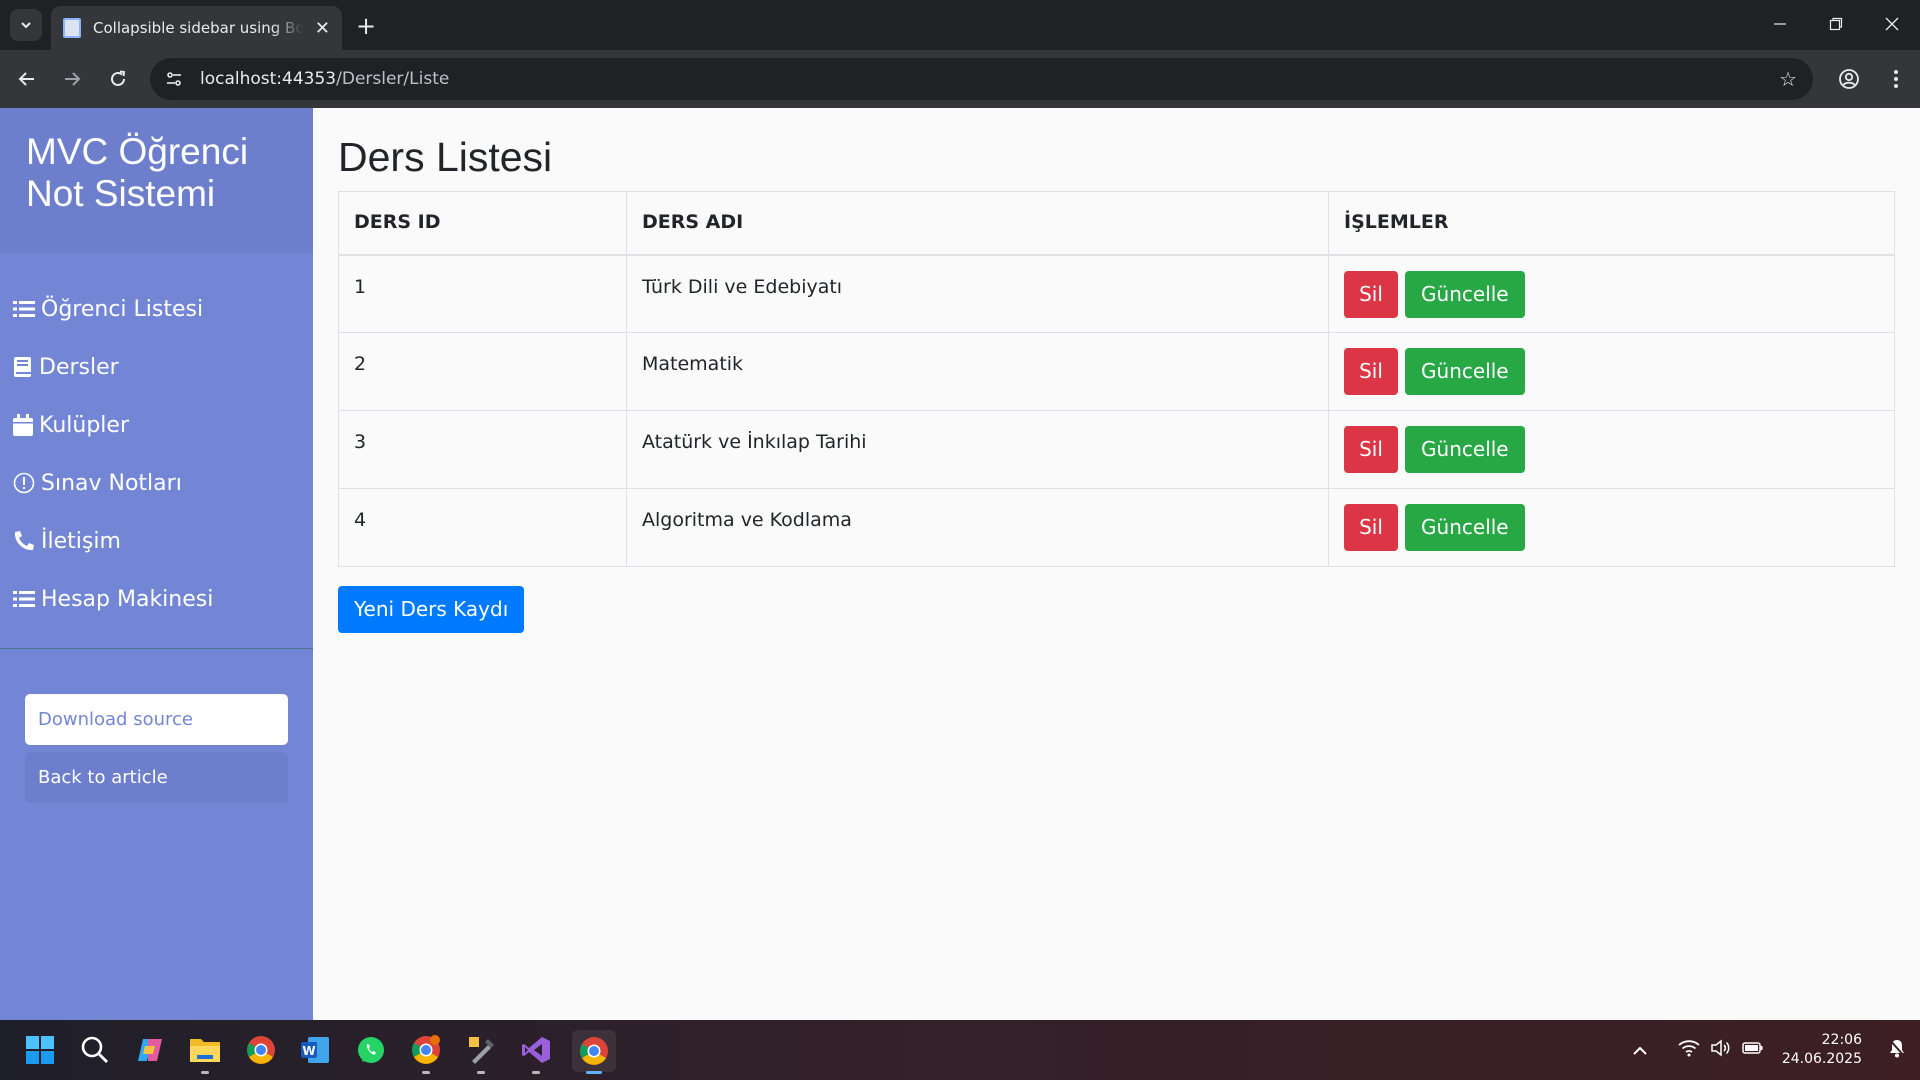 Image resolution: width=1920 pixels, height=1080 pixels. I want to click on profile-button, so click(1849, 79).